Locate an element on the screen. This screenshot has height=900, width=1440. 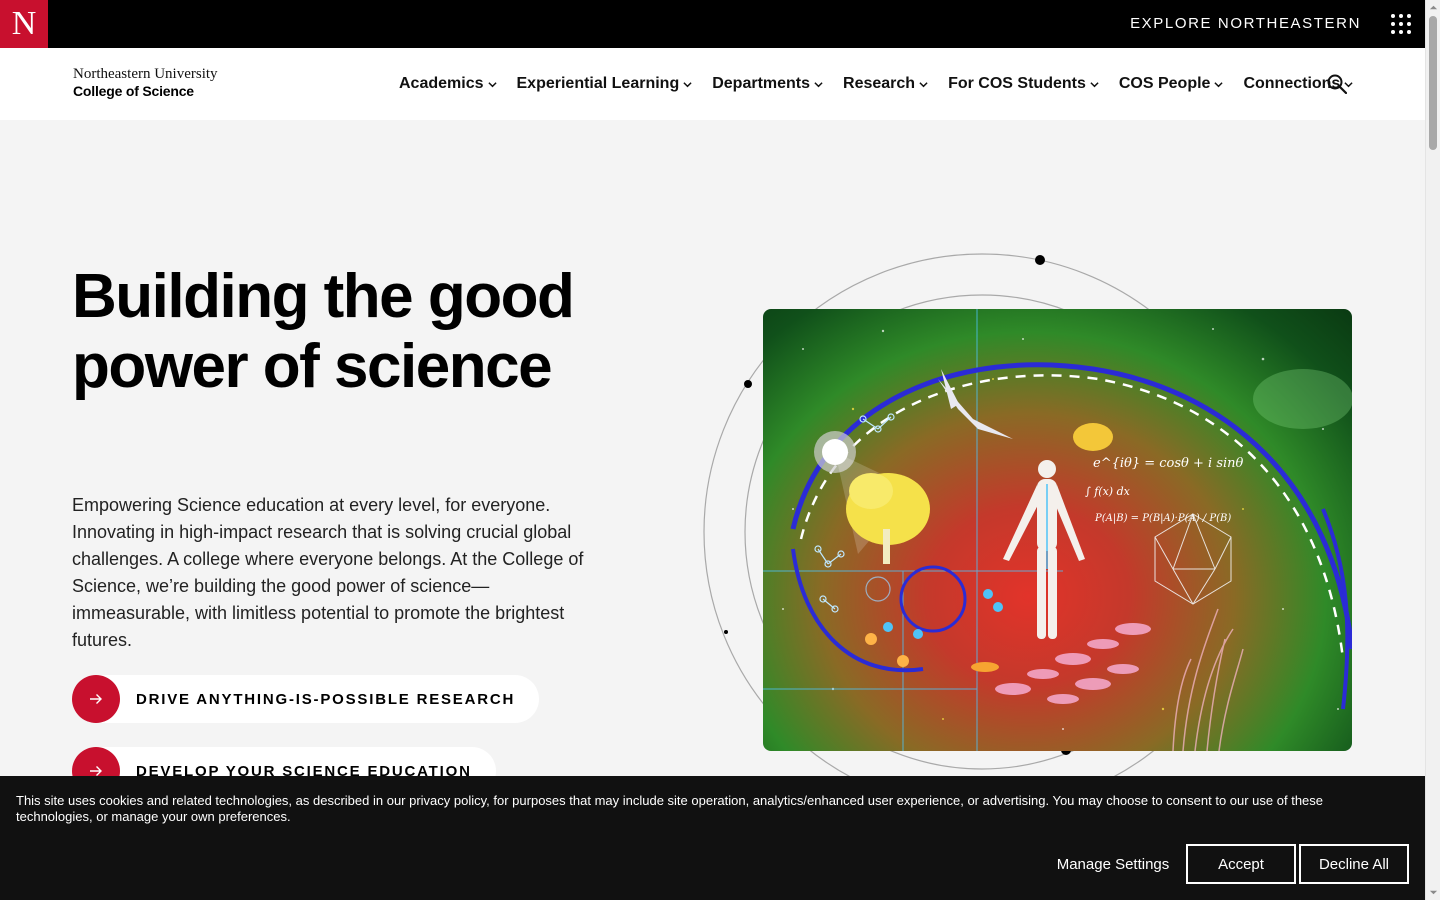
nav-item-for-cos-students: For COS Students is located at coordinates (1023, 84).